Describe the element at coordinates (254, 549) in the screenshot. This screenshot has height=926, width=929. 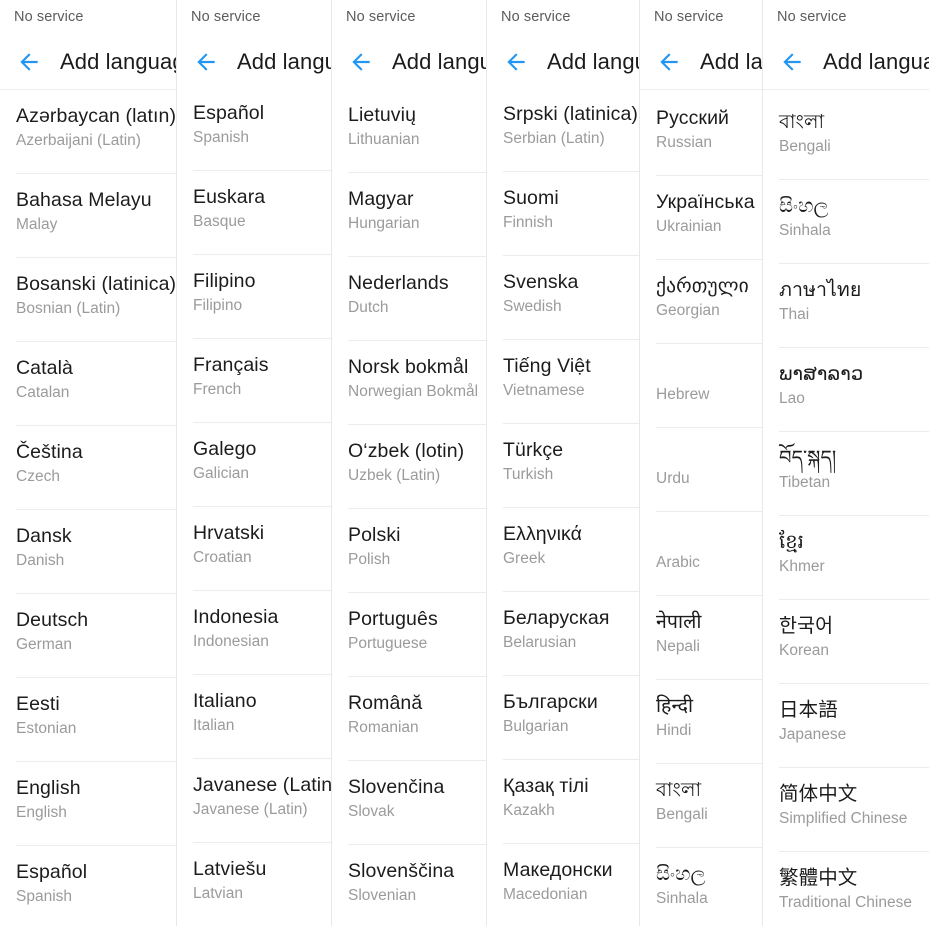
I see `language-list-item: Hrvatski Croatian` at that location.